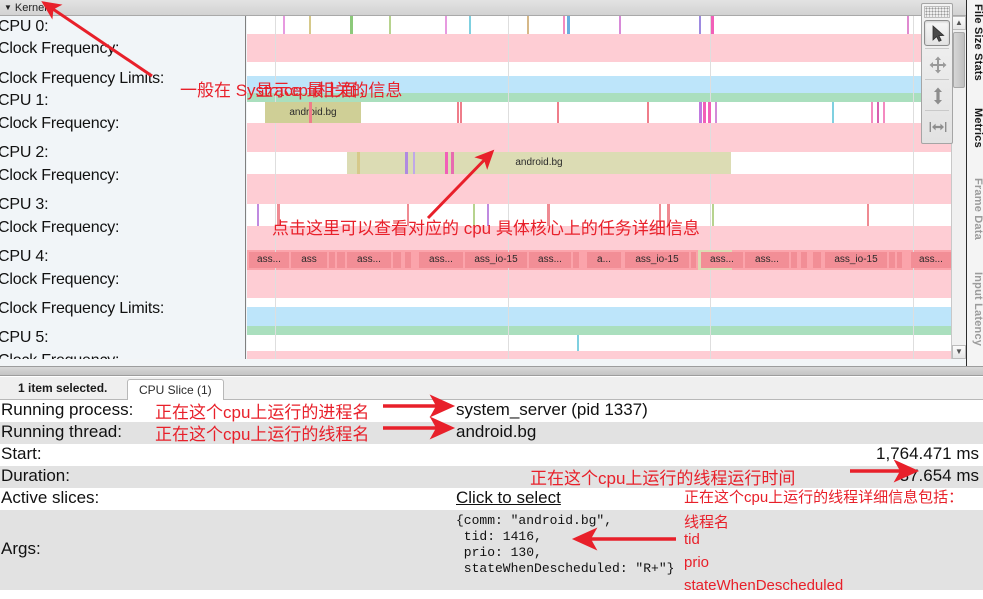 The width and height of the screenshot is (983, 599). What do you see at coordinates (937, 64) in the screenshot?
I see `pan-tool` at bounding box center [937, 64].